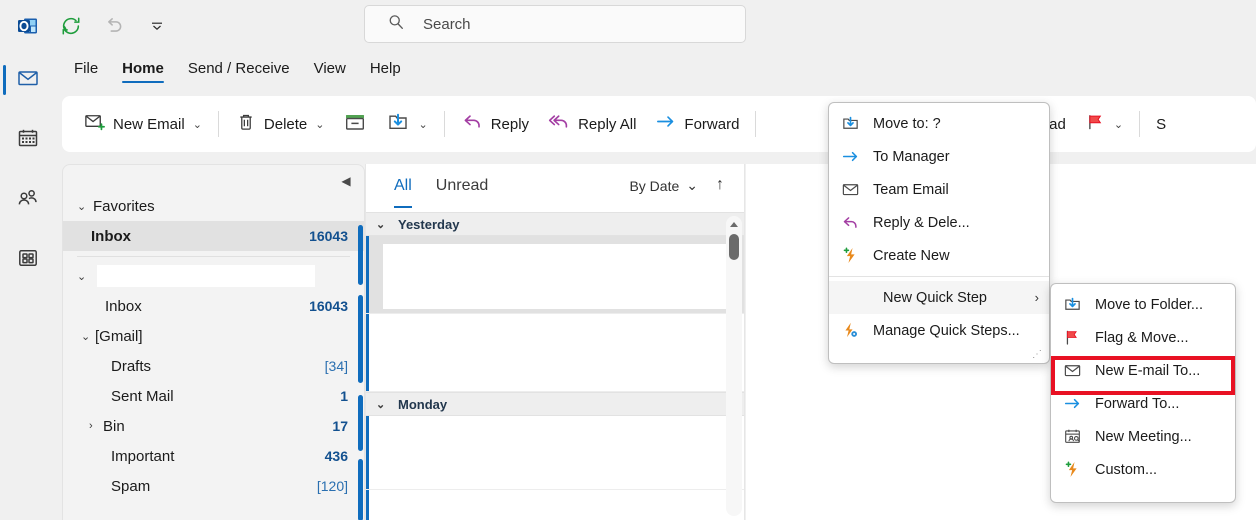 This screenshot has width=1256, height=520. I want to click on filter-tab-unread: Unread, so click(462, 188).